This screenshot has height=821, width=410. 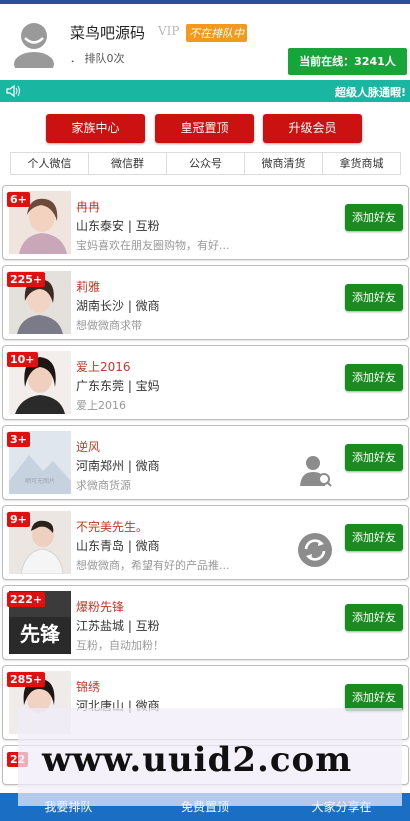 I want to click on count-badge: 3+, so click(x=18, y=439).